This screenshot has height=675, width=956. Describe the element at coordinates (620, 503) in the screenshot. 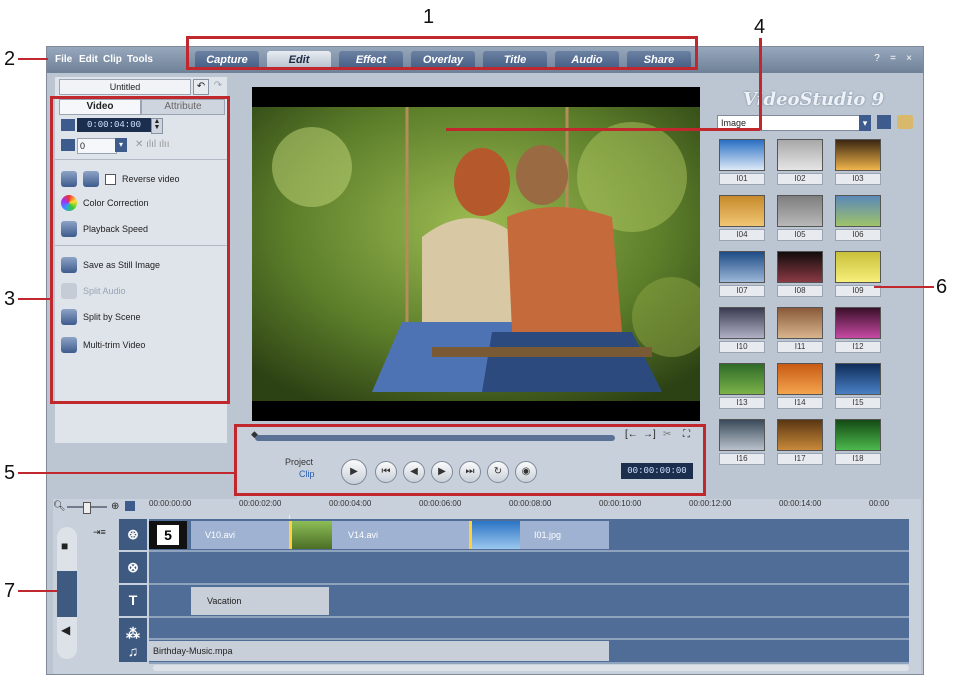

I see `ruler-tick-label: 00:00:10:00` at that location.